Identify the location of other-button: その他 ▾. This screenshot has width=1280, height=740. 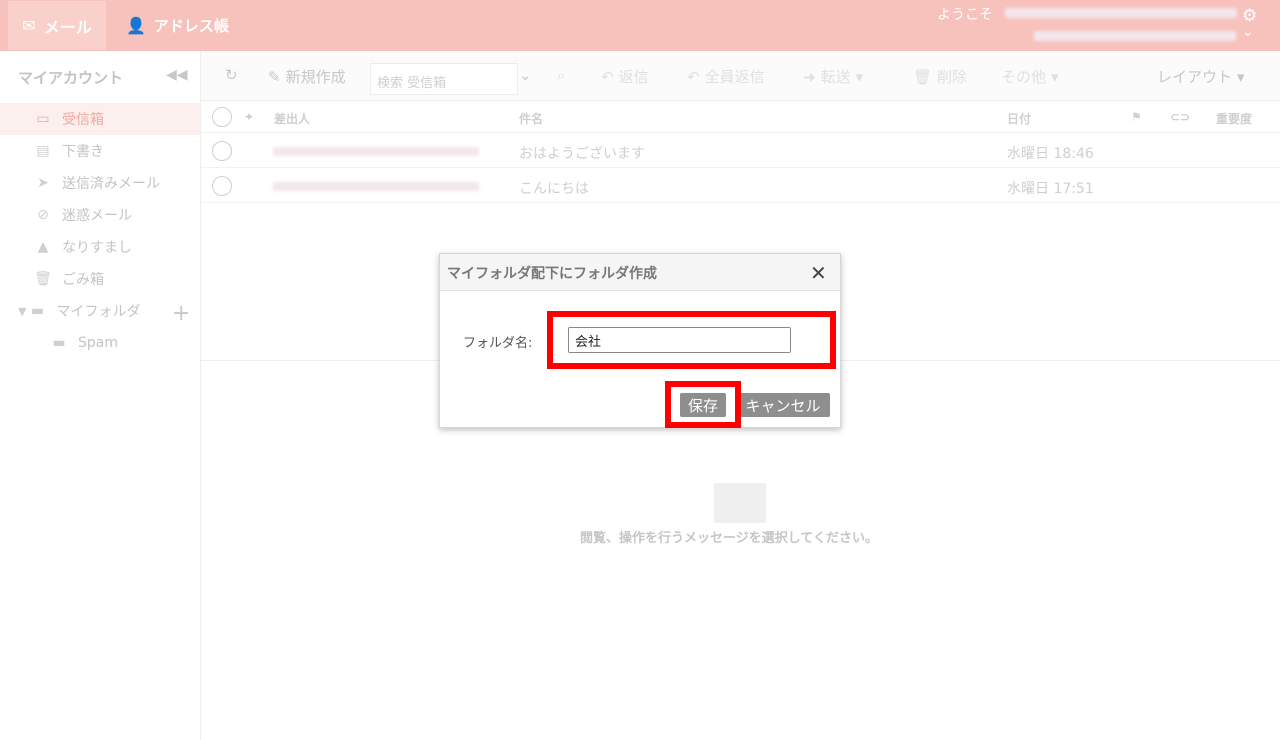
(1030, 76).